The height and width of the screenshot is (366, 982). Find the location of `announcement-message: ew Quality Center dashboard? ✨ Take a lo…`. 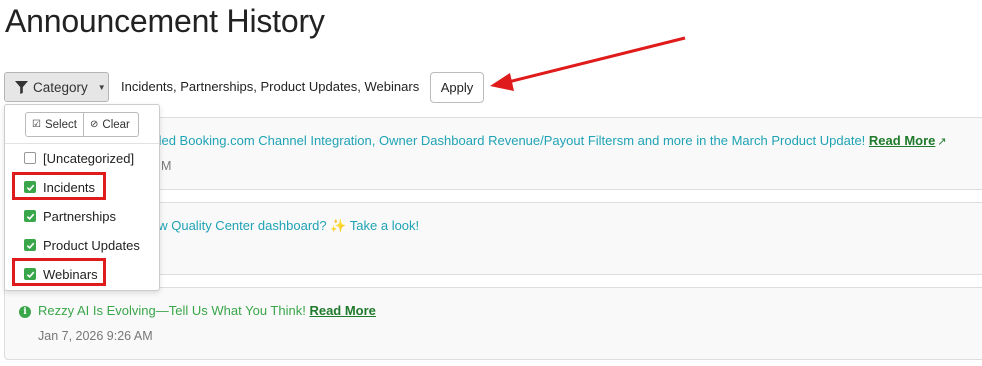

announcement-message: ew Quality Center dashboard? ✨ Take a lo… is located at coordinates (285, 226).